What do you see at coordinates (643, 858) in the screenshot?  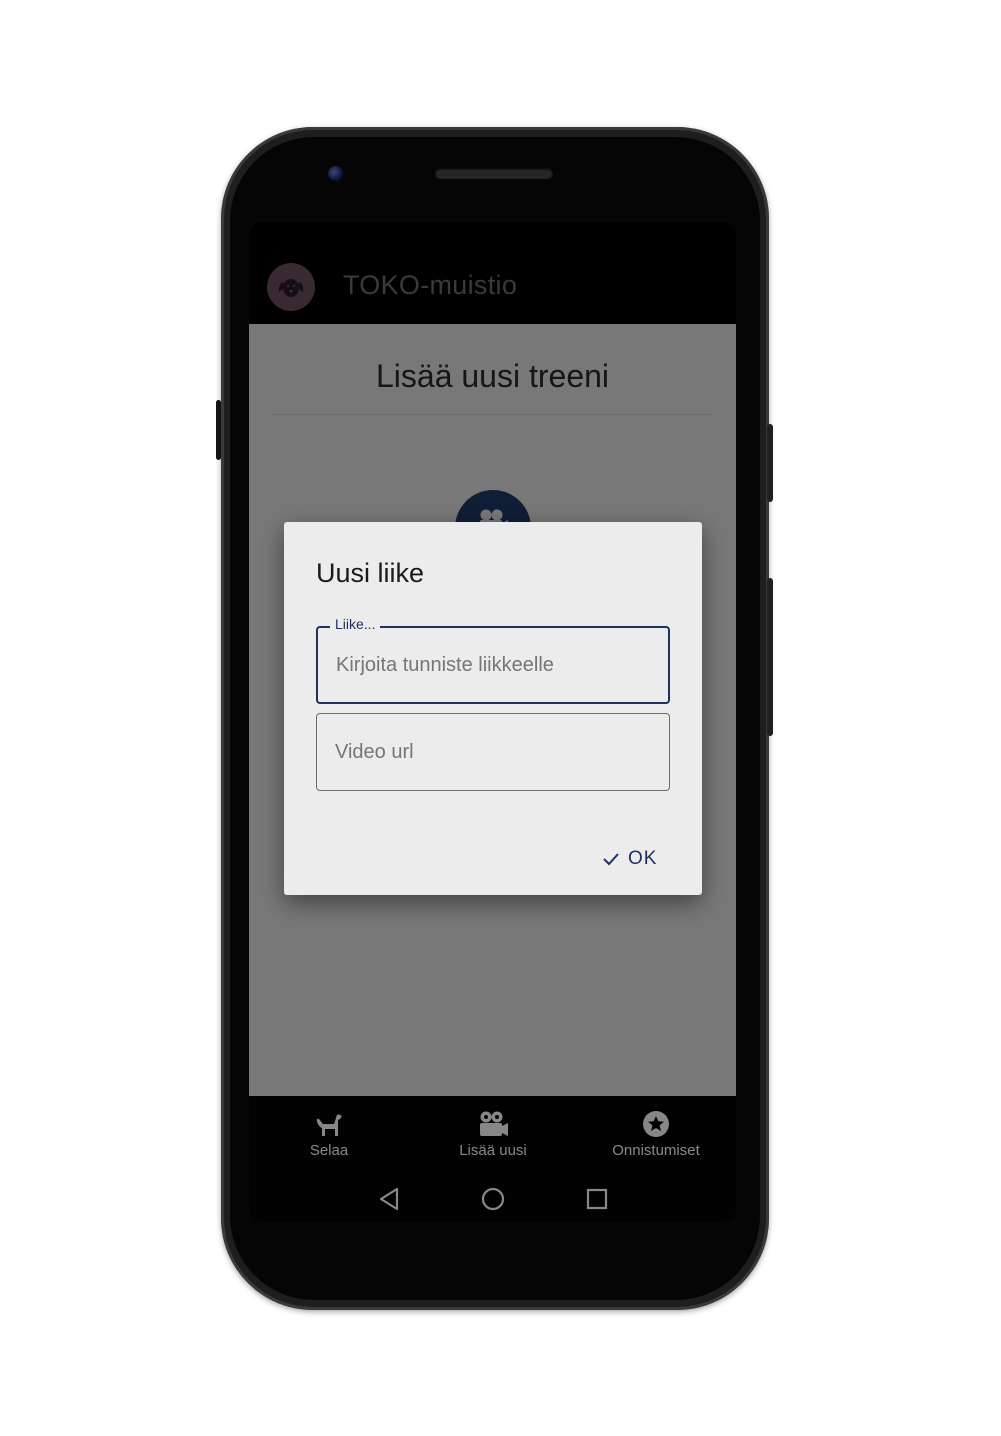 I see `ok-label: OK` at bounding box center [643, 858].